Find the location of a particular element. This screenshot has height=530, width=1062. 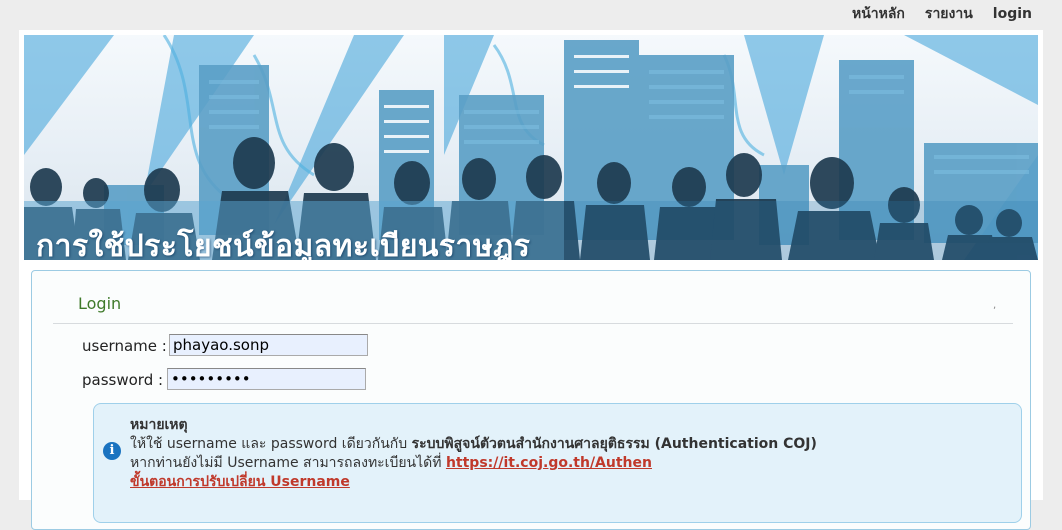

change-username-link: ขั้นตอนการปรับเปลี่ยน Username is located at coordinates (240, 482).